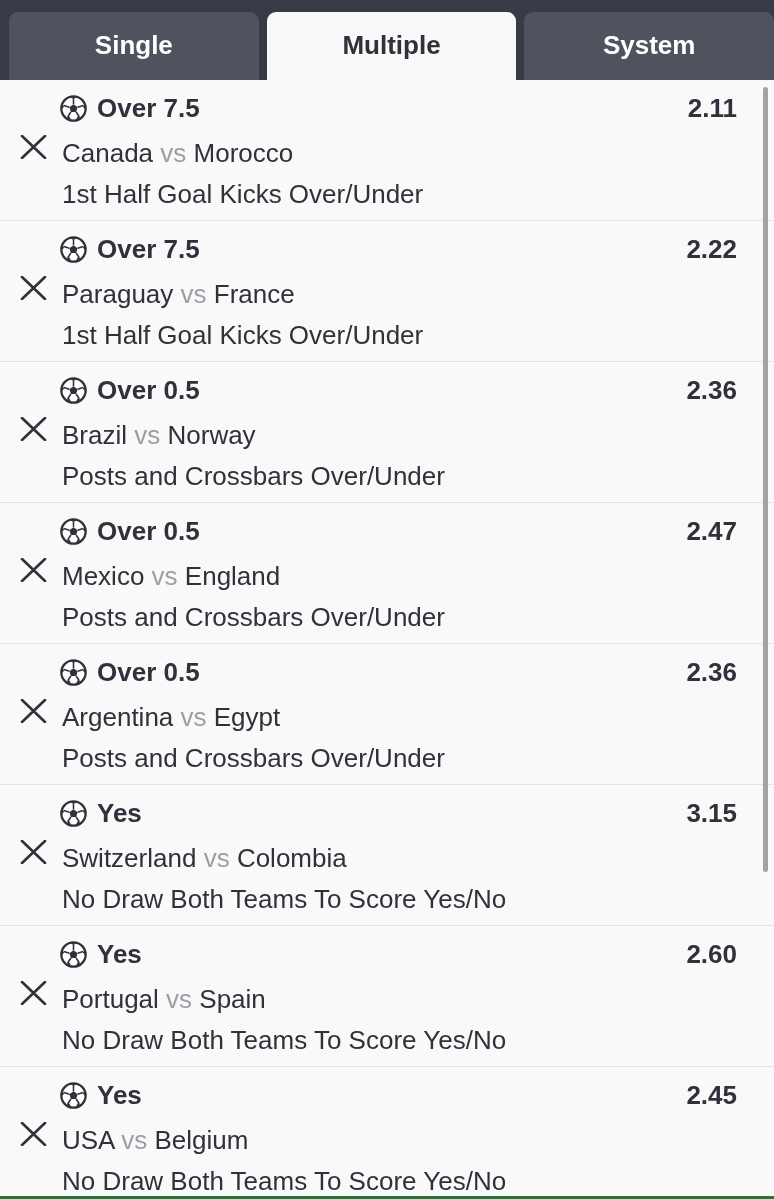 The image size is (774, 1199). What do you see at coordinates (129, 858) in the screenshot?
I see `home-team: Switzerland` at bounding box center [129, 858].